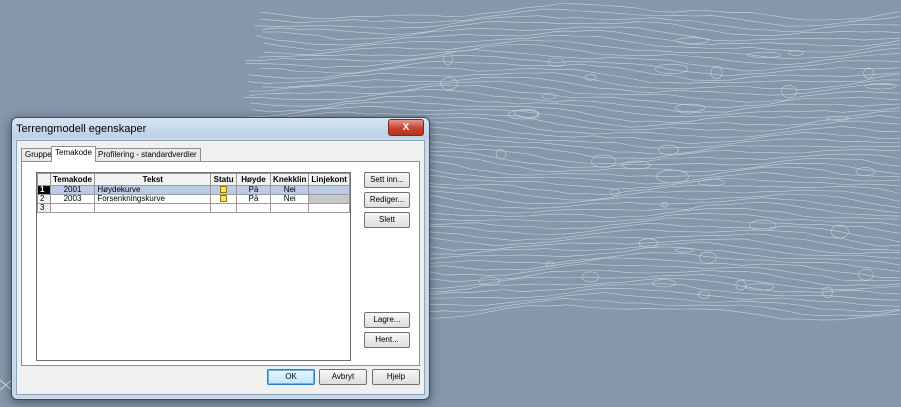 This screenshot has width=901, height=407. Describe the element at coordinates (72, 208) in the screenshot. I see `cell-temakode` at that location.